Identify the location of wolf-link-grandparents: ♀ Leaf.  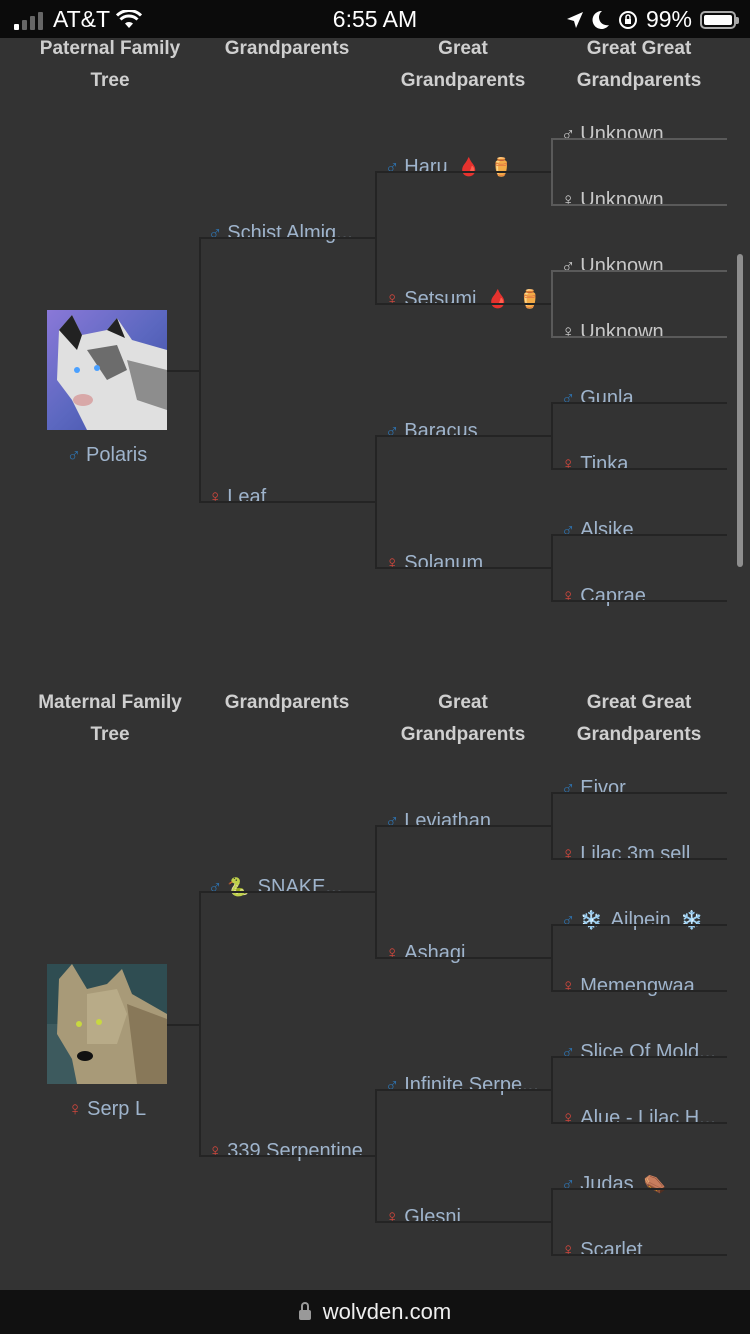
(237, 497).